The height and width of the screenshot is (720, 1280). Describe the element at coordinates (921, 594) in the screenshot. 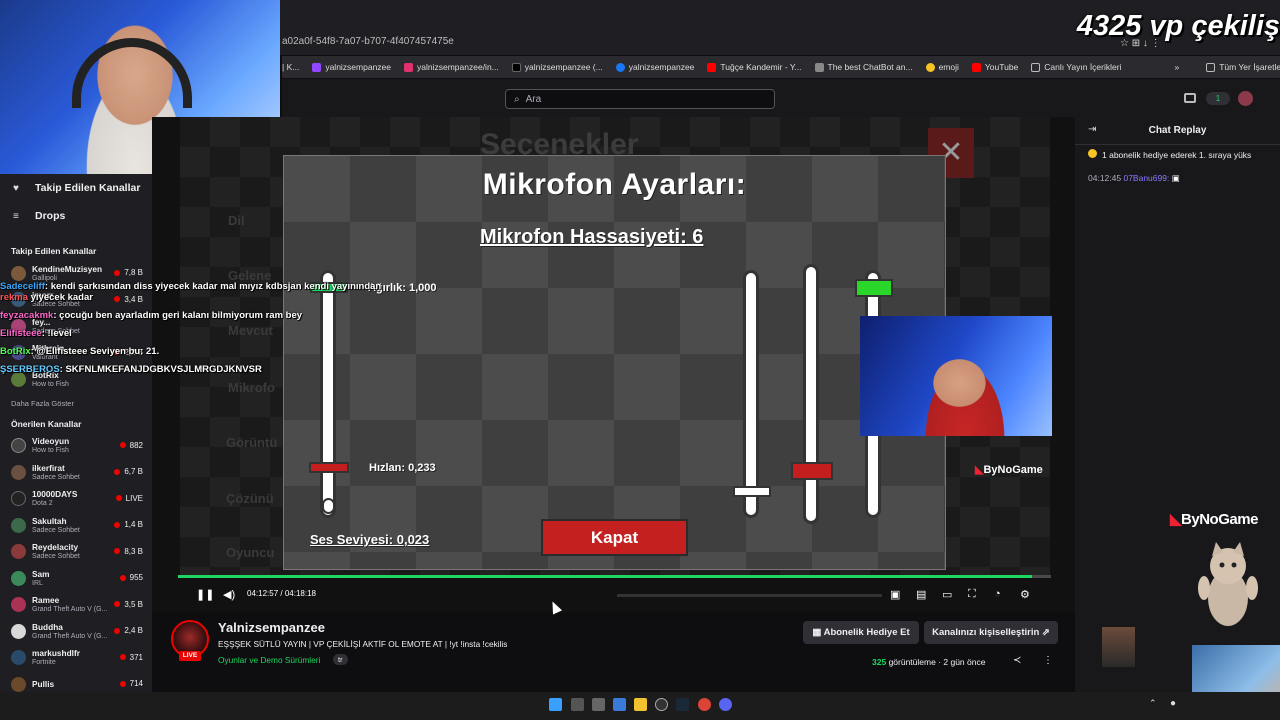

I see `clapper-icon: ▤` at that location.